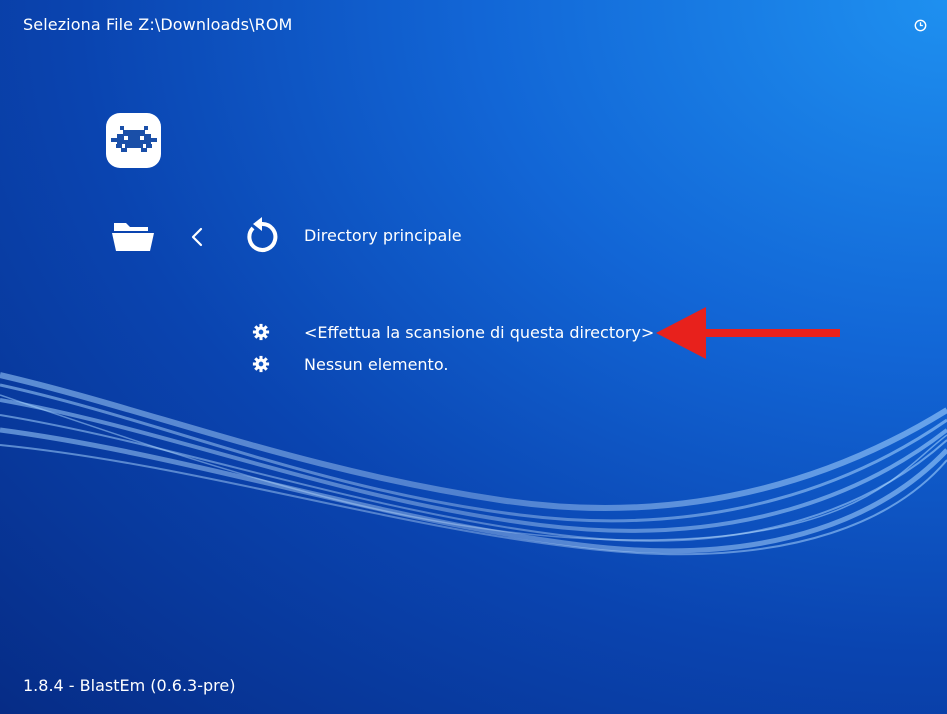  I want to click on red-arrow-left-icon, so click(748, 333).